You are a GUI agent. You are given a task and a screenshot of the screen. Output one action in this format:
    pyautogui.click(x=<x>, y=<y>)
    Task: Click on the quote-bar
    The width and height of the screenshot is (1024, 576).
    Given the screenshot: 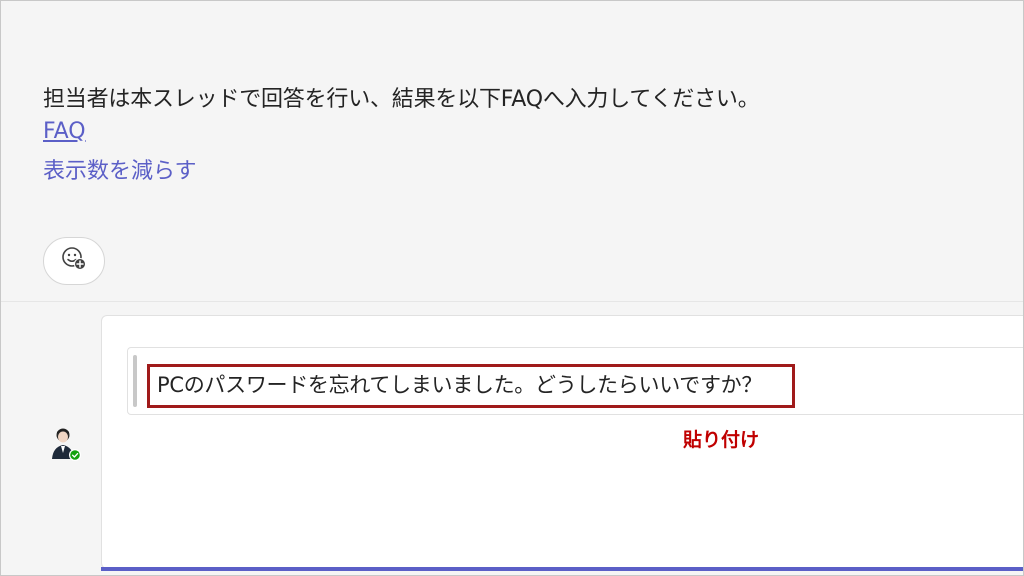 What is the action you would take?
    pyautogui.click(x=135, y=381)
    